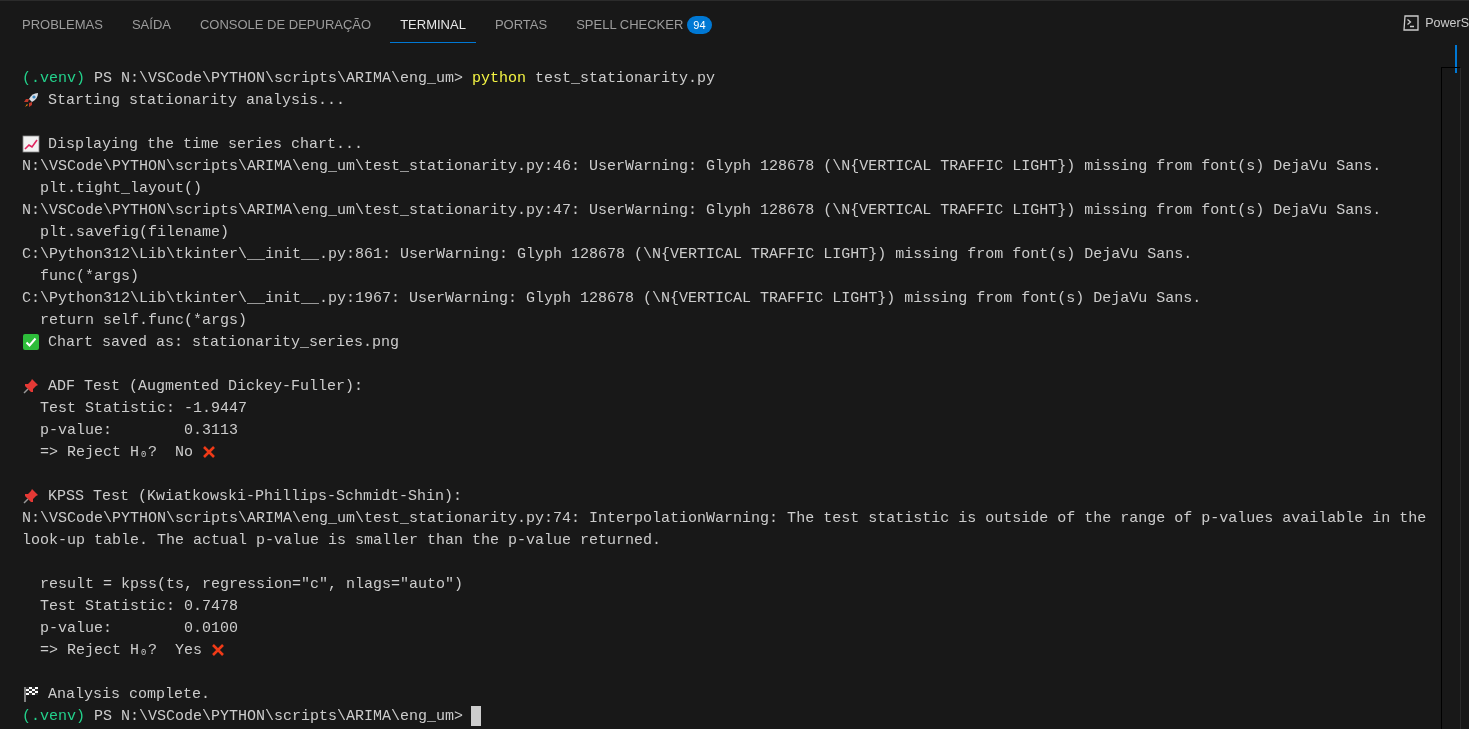  I want to click on output-line: N:\VSCode\PYTHON\scripts\ARIMA\eng_um\test_stationarity.py:74: InterpolationWarning: The test statistic is outside of the range of p-values available in the, so click(724, 518).